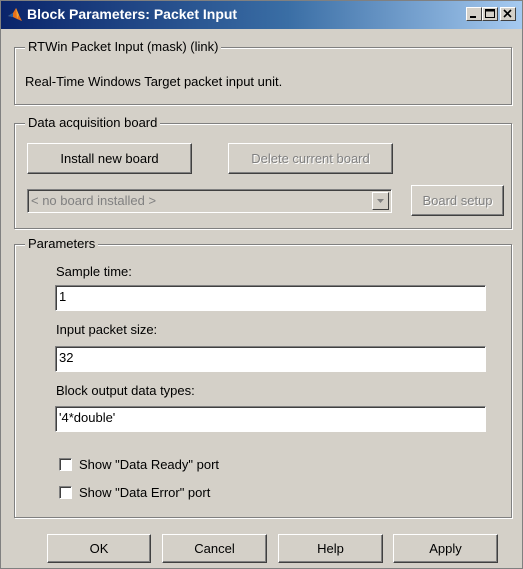  What do you see at coordinates (149, 464) in the screenshot?
I see `data-ready-label: Show "Data Ready" port` at bounding box center [149, 464].